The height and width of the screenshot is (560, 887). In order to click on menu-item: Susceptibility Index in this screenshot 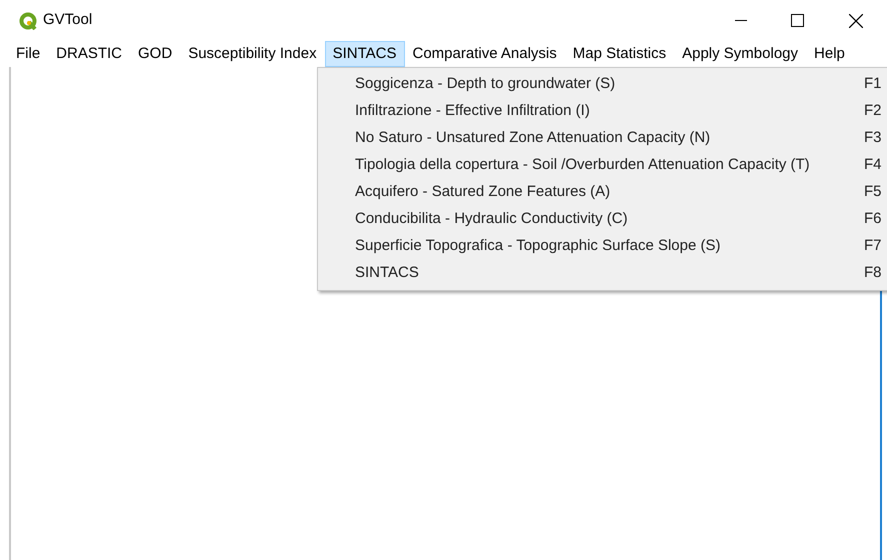, I will do `click(252, 54)`.